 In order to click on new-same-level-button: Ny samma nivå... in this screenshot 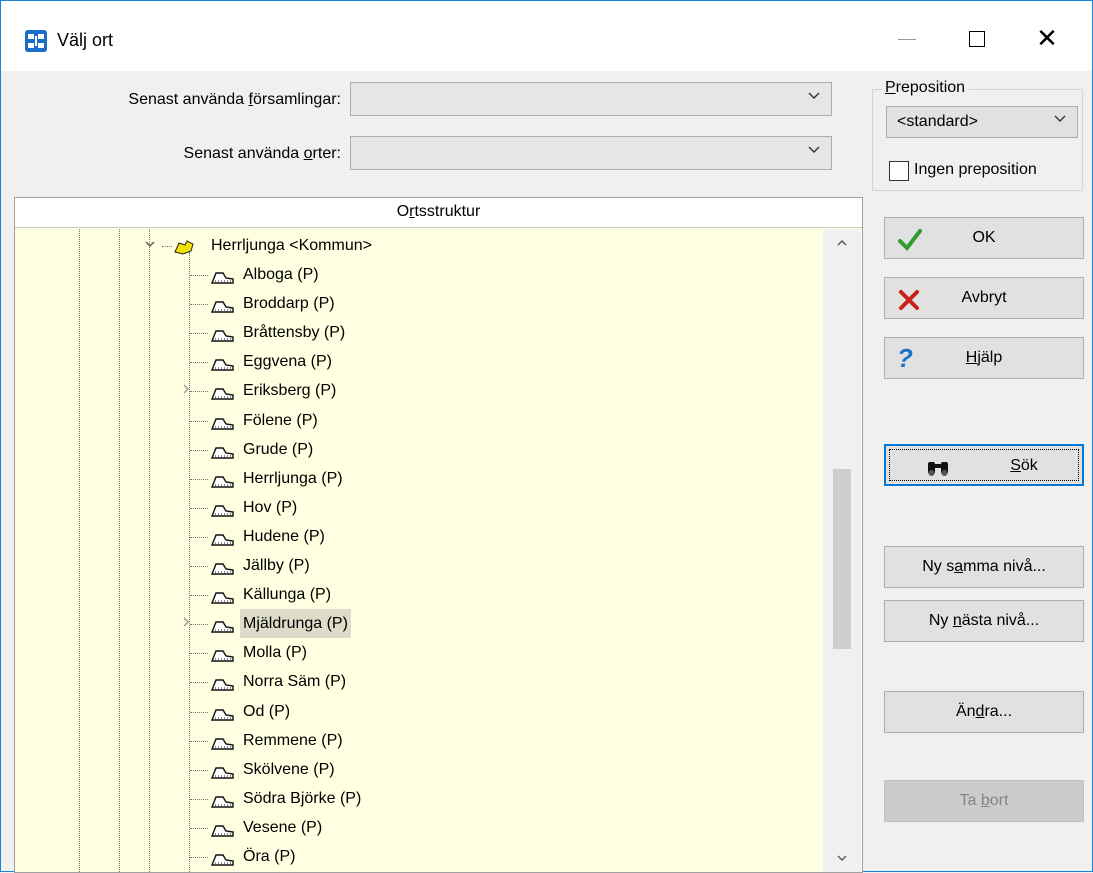, I will do `click(984, 567)`.